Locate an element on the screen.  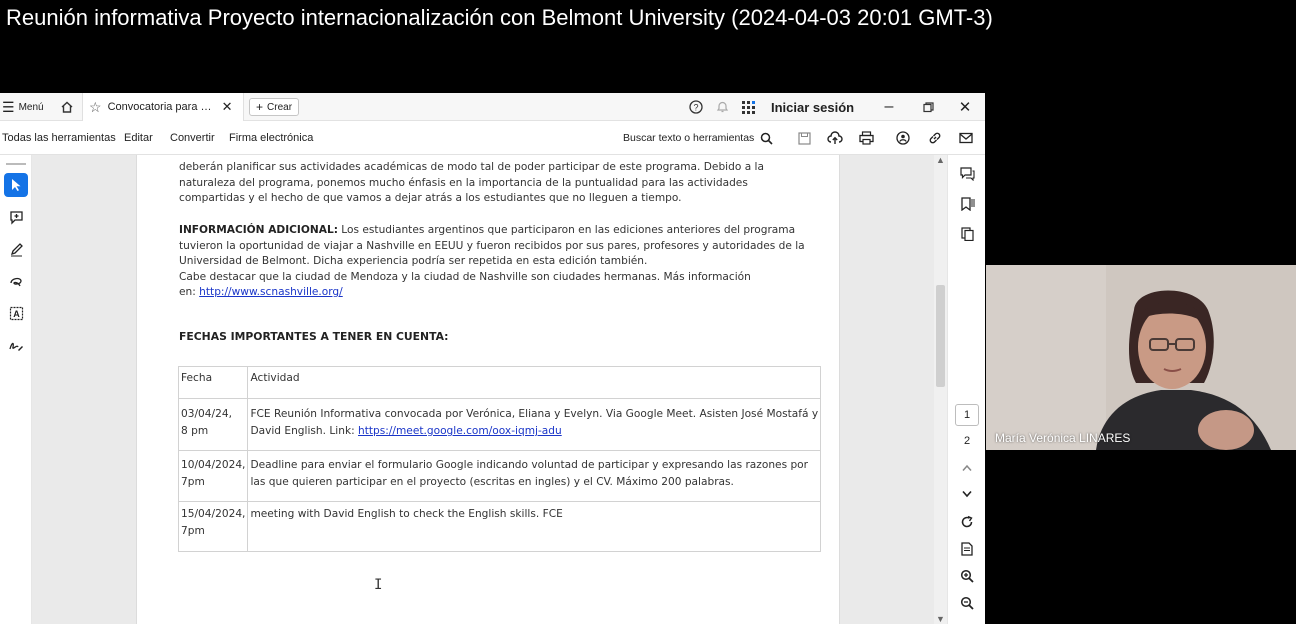
help-icon: ? is located at coordinates (696, 107).